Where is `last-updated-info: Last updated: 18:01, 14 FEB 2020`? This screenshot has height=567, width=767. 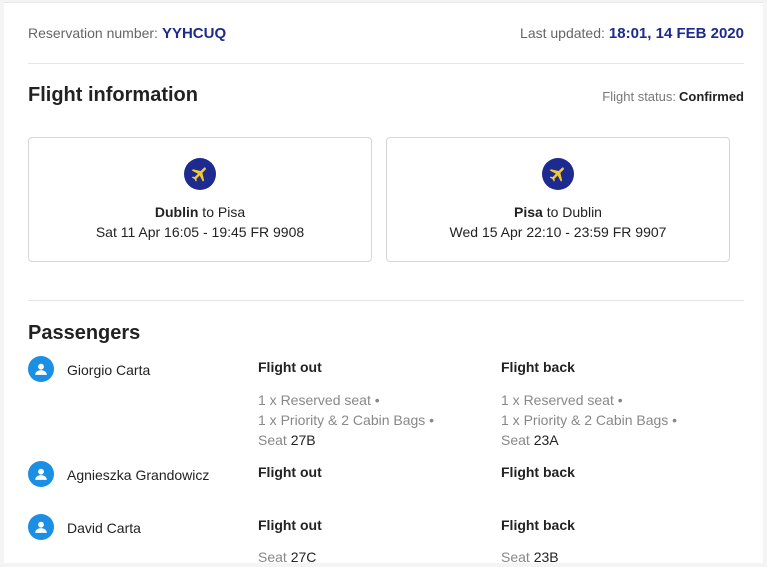
last-updated-info: Last updated: 18:01, 14 FEB 2020 is located at coordinates (632, 33).